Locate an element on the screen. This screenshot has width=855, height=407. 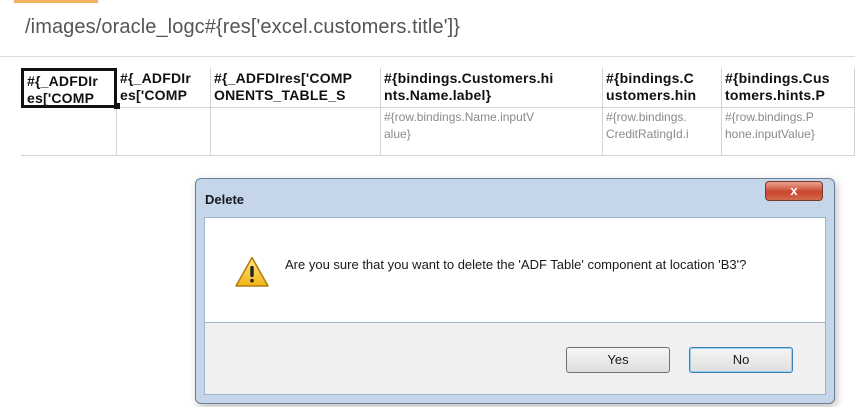
dialog-button-bar: Yes No is located at coordinates (515, 359).